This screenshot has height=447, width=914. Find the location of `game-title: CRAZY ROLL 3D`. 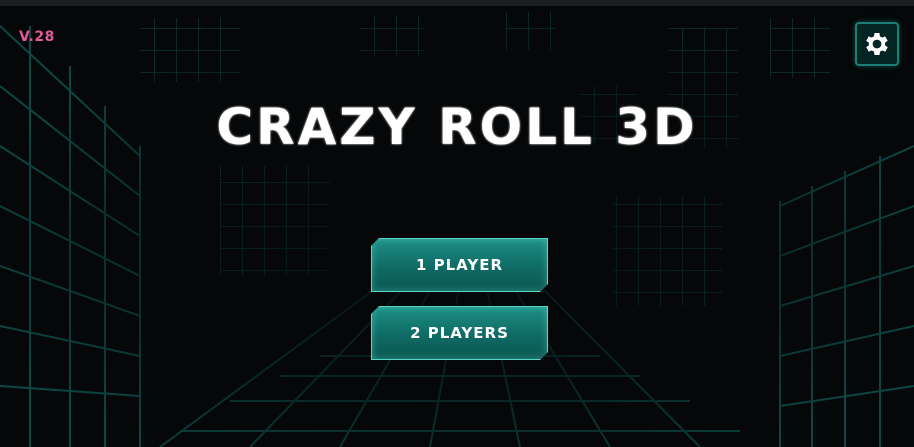

game-title: CRAZY ROLL 3D is located at coordinates (457, 127).